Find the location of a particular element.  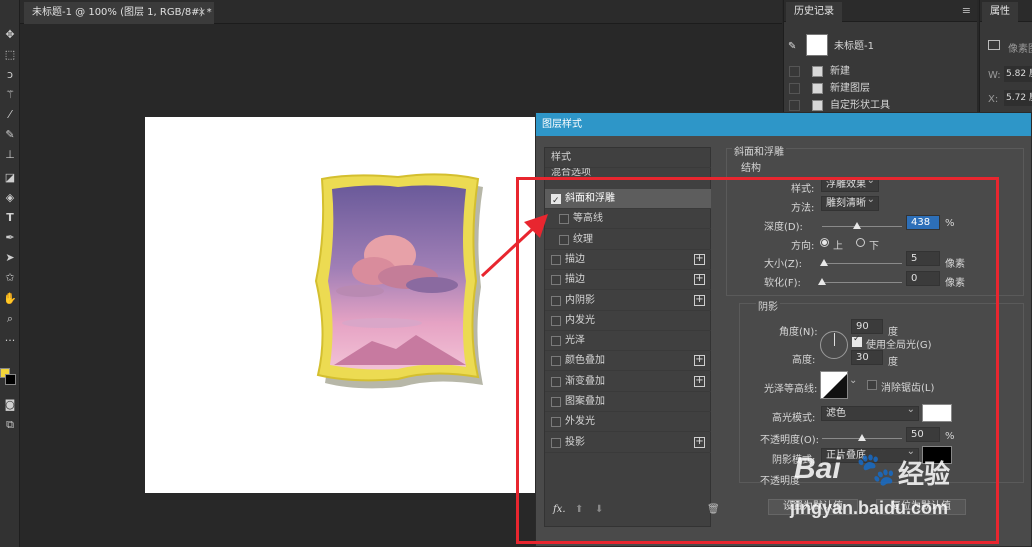

more-icon: ··· is located at coordinates (10, 341).